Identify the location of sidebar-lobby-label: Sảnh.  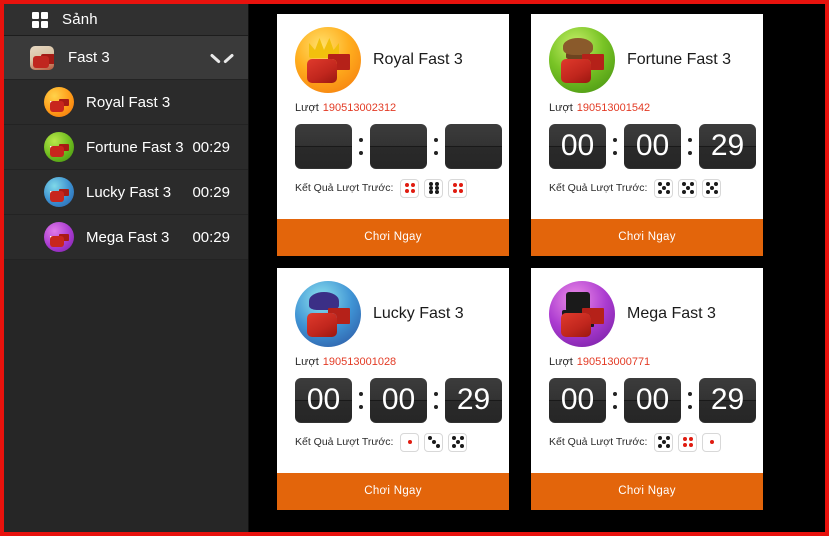
(80, 19).